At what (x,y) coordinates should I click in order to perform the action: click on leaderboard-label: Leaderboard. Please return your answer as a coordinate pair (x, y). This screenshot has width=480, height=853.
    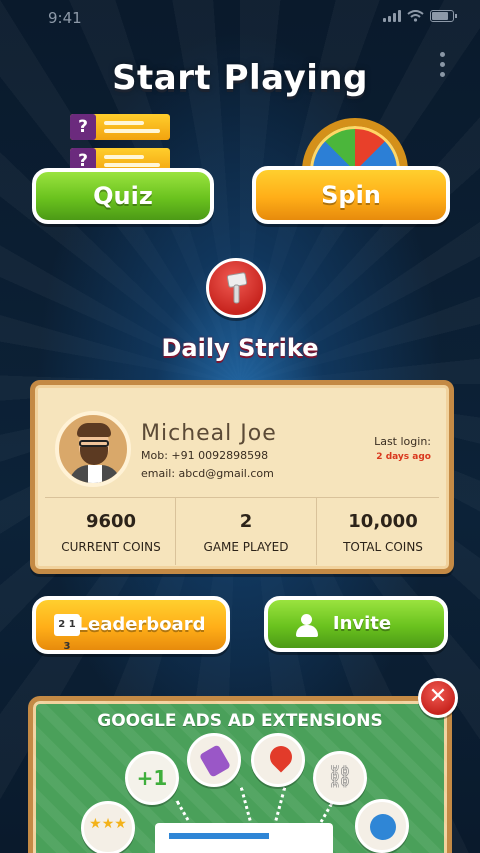
    Looking at the image, I should click on (141, 624).